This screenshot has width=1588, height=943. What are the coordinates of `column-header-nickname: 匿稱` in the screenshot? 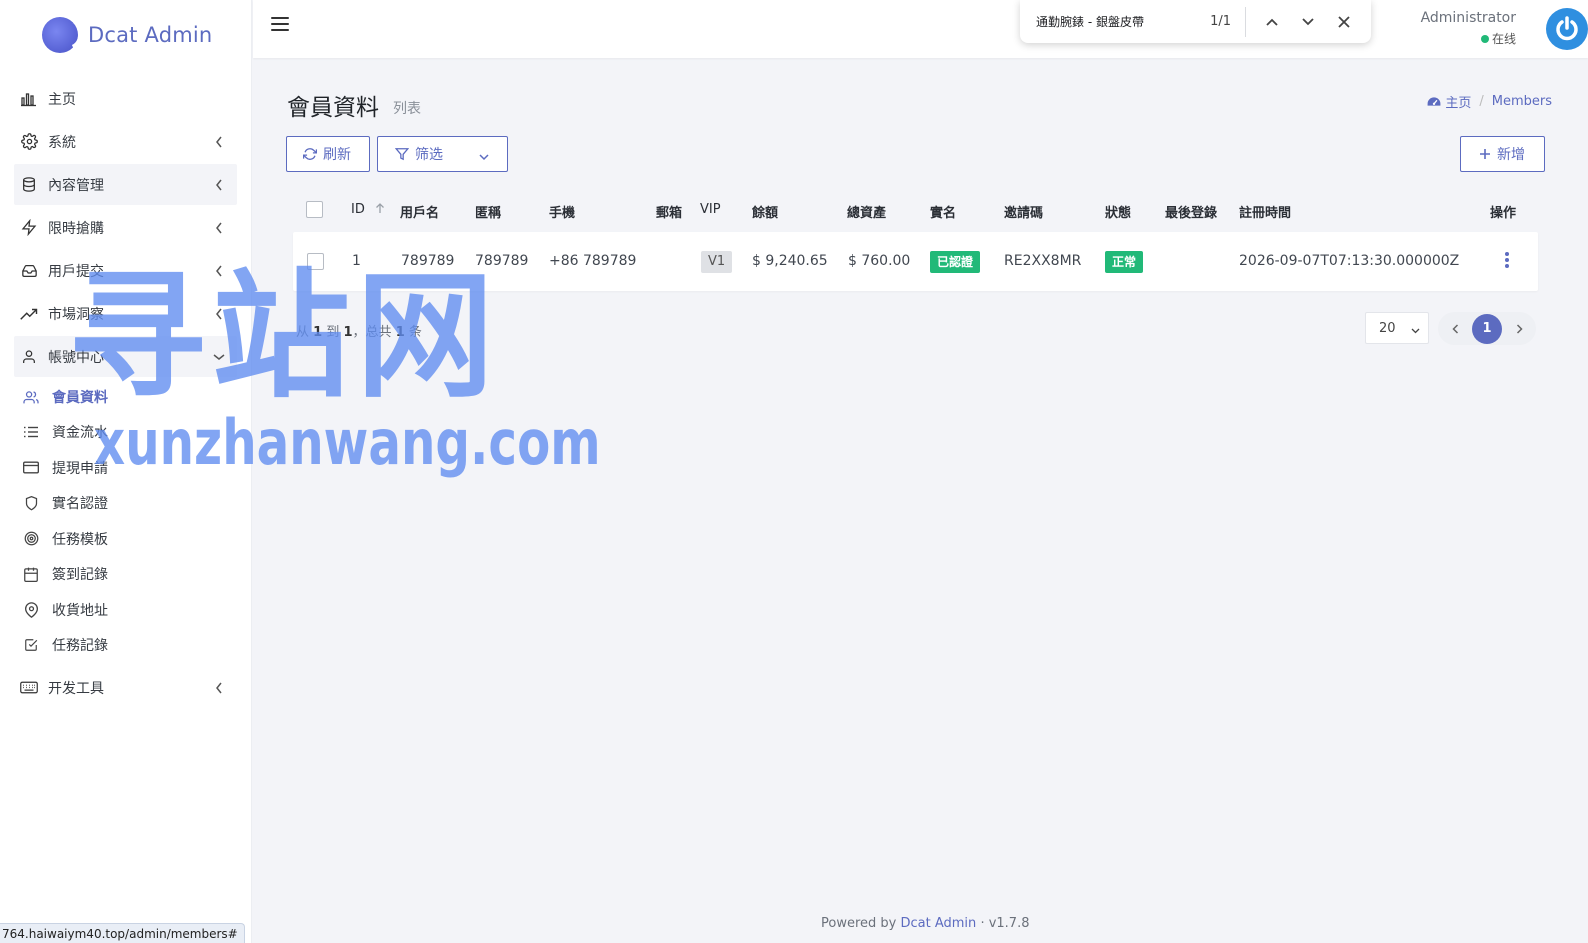 It's located at (488, 213).